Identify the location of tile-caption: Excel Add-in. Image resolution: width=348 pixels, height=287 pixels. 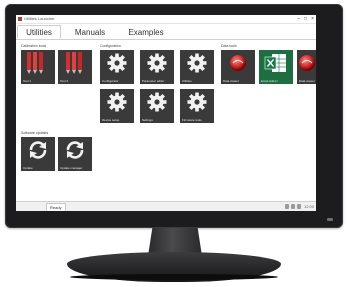
(269, 80).